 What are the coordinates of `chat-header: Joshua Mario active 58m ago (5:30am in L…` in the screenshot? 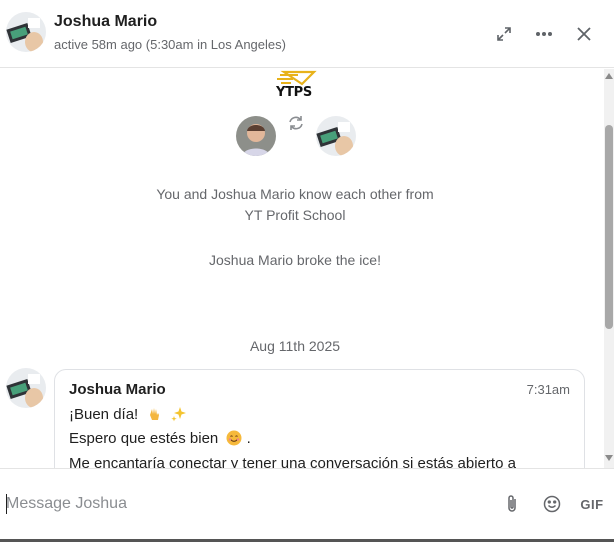 It's located at (307, 34).